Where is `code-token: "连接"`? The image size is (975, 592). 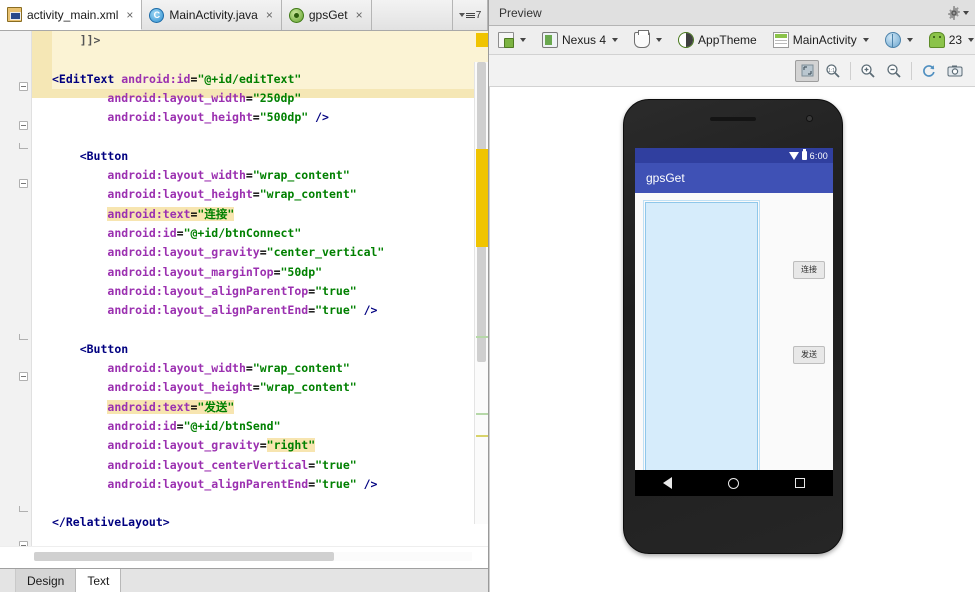
code-token: "连接" is located at coordinates (216, 213).